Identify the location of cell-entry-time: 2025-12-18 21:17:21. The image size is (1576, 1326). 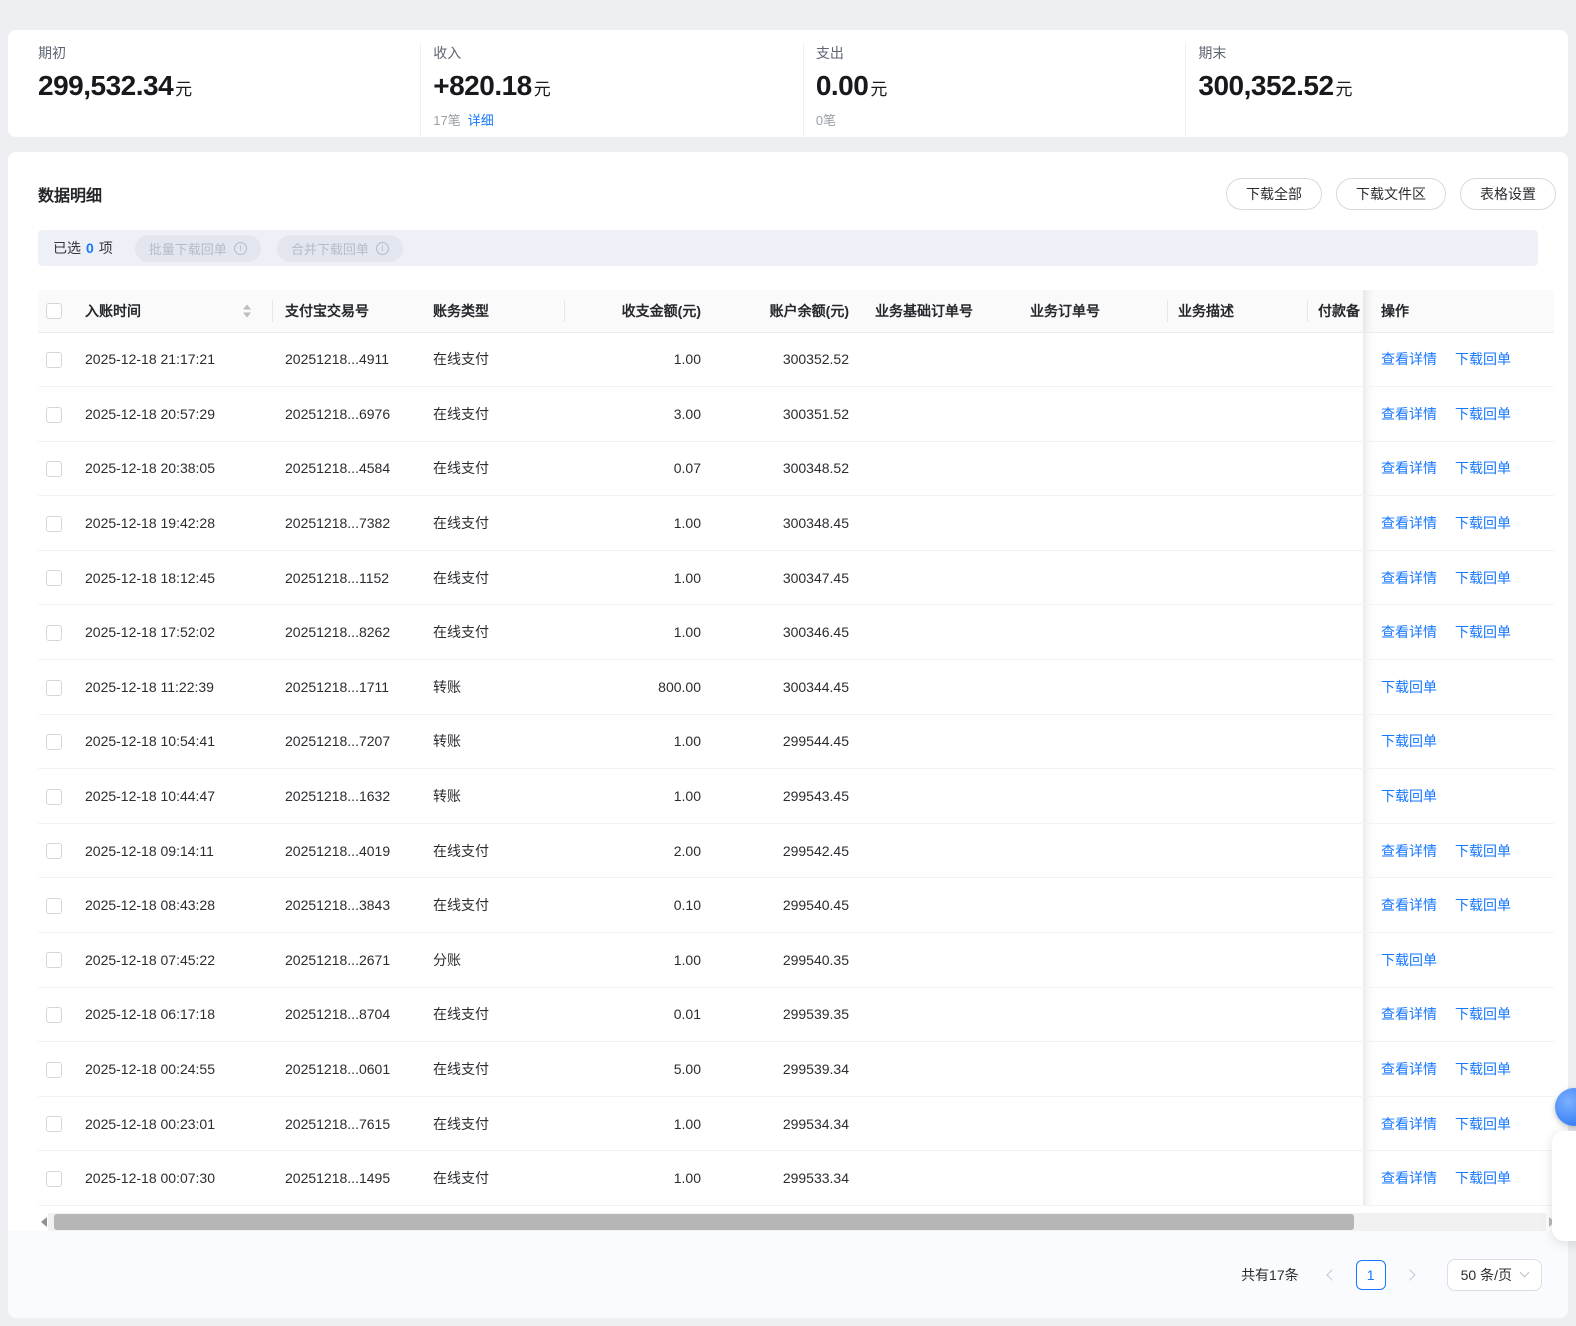
(173, 360).